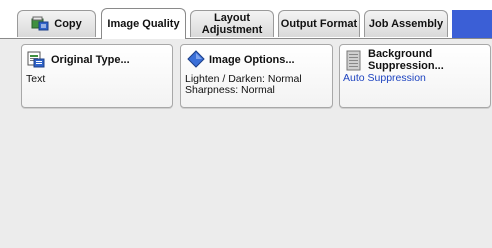 The height and width of the screenshot is (248, 492). I want to click on tab-job-assembly: Job Assembly, so click(406, 23).